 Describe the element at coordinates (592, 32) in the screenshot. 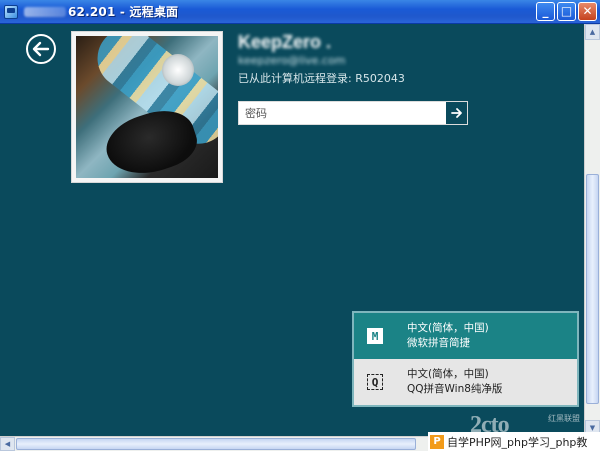

I see `scroll-up-icon: ▲` at that location.